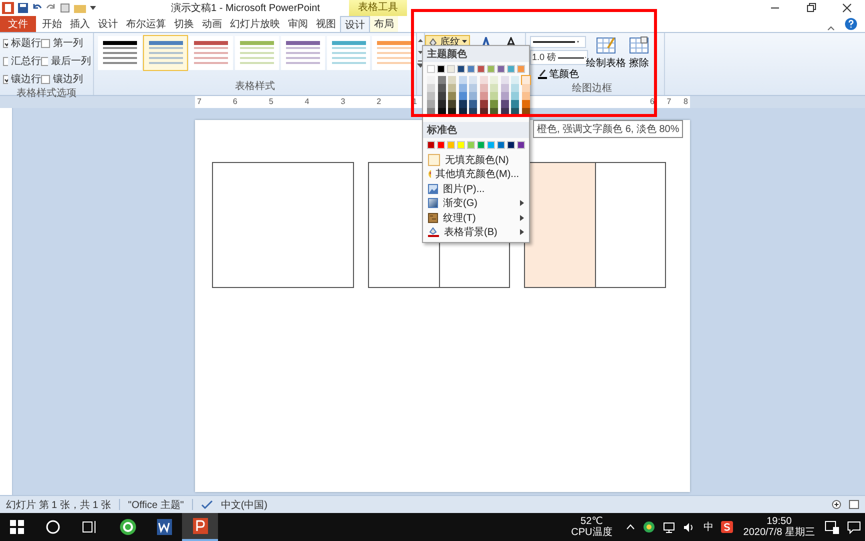 The width and height of the screenshot is (865, 541). What do you see at coordinates (558, 42) in the screenshot?
I see `pen-style-dropdown` at bounding box center [558, 42].